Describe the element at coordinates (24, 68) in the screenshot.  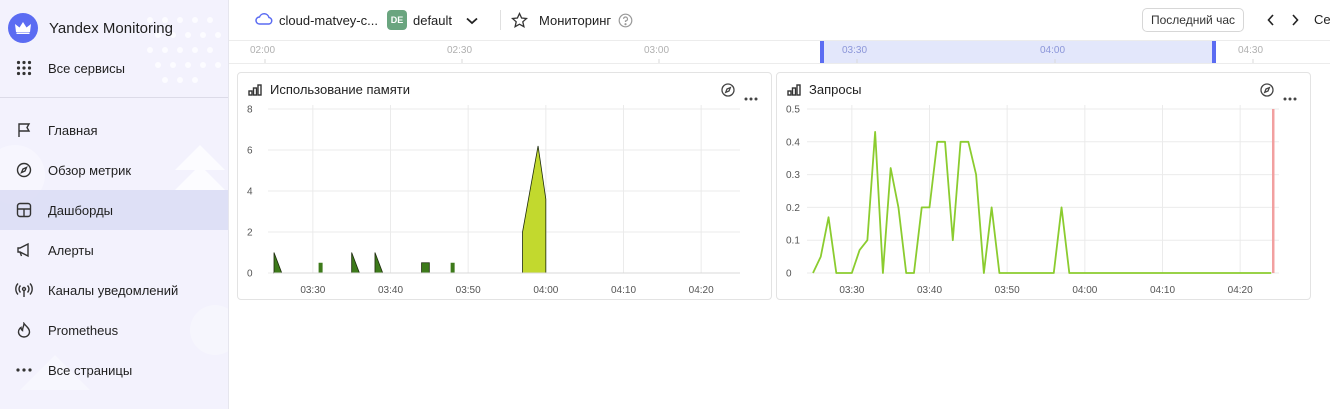
I see `grid-dots-icon` at that location.